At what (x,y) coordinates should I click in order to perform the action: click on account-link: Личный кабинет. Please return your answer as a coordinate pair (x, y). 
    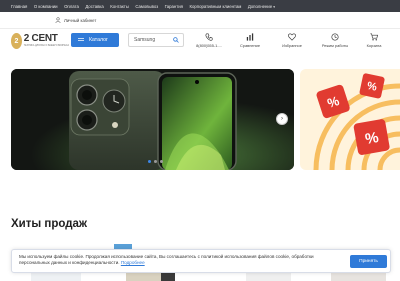
    Looking at the image, I should click on (80, 20).